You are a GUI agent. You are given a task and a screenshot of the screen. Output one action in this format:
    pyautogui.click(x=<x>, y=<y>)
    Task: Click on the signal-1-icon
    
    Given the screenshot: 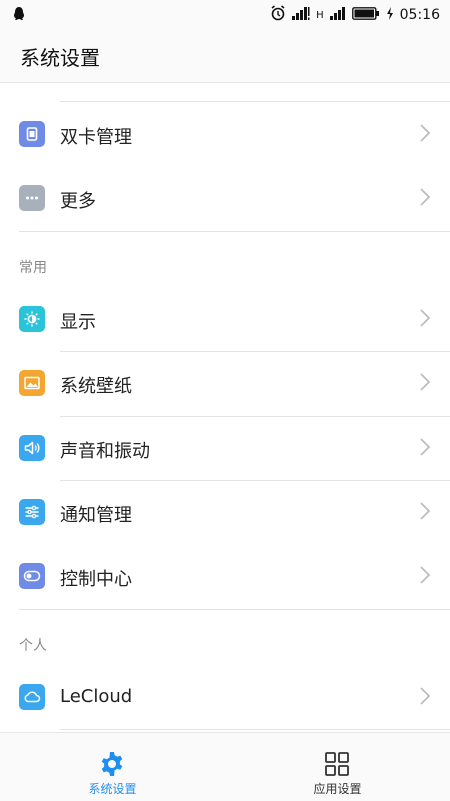 What is the action you would take?
    pyautogui.click(x=301, y=15)
    